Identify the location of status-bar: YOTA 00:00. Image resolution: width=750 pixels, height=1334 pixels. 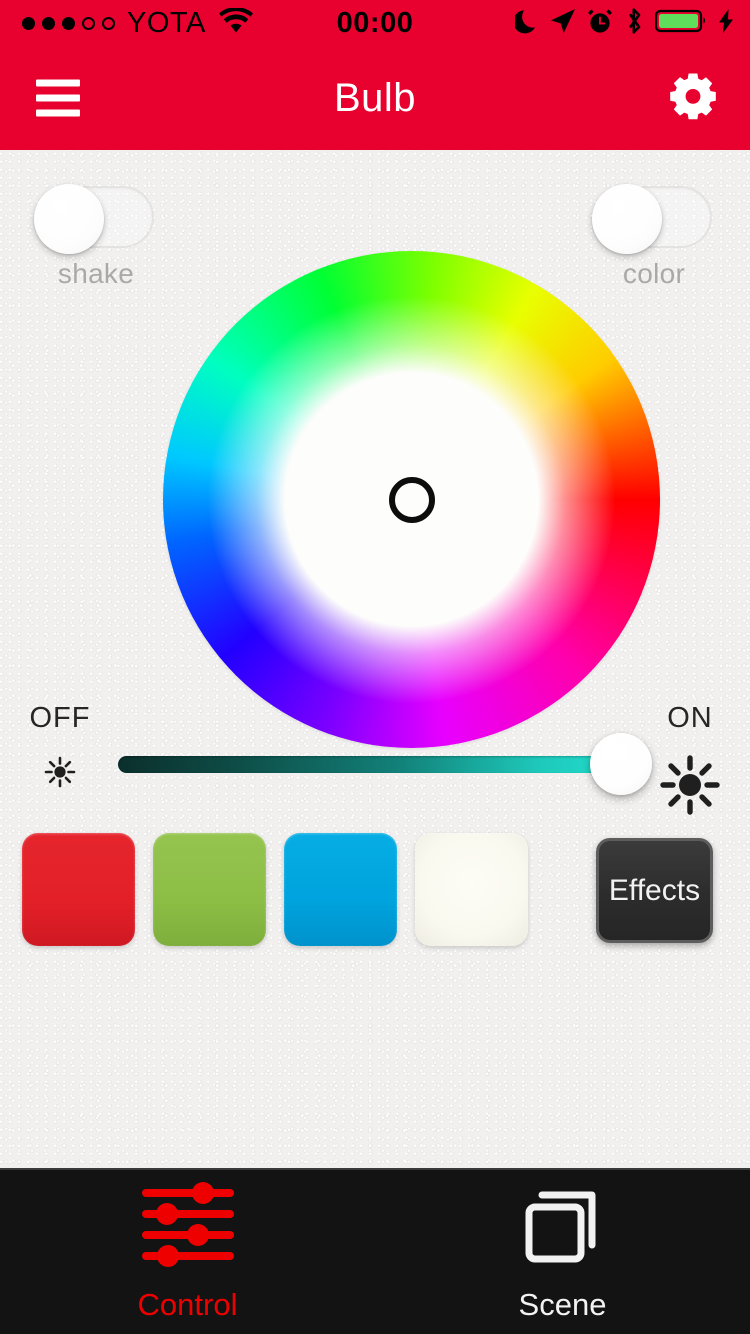
(375, 23).